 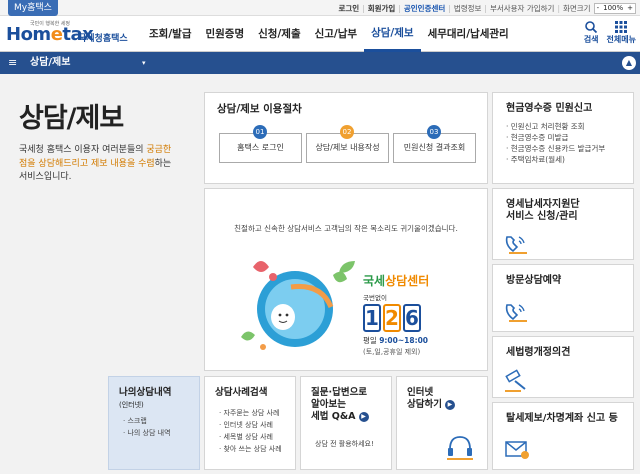 What do you see at coordinates (522, 8) in the screenshot?
I see `dept-join-link: 부서사용자 가입하기` at bounding box center [522, 8].